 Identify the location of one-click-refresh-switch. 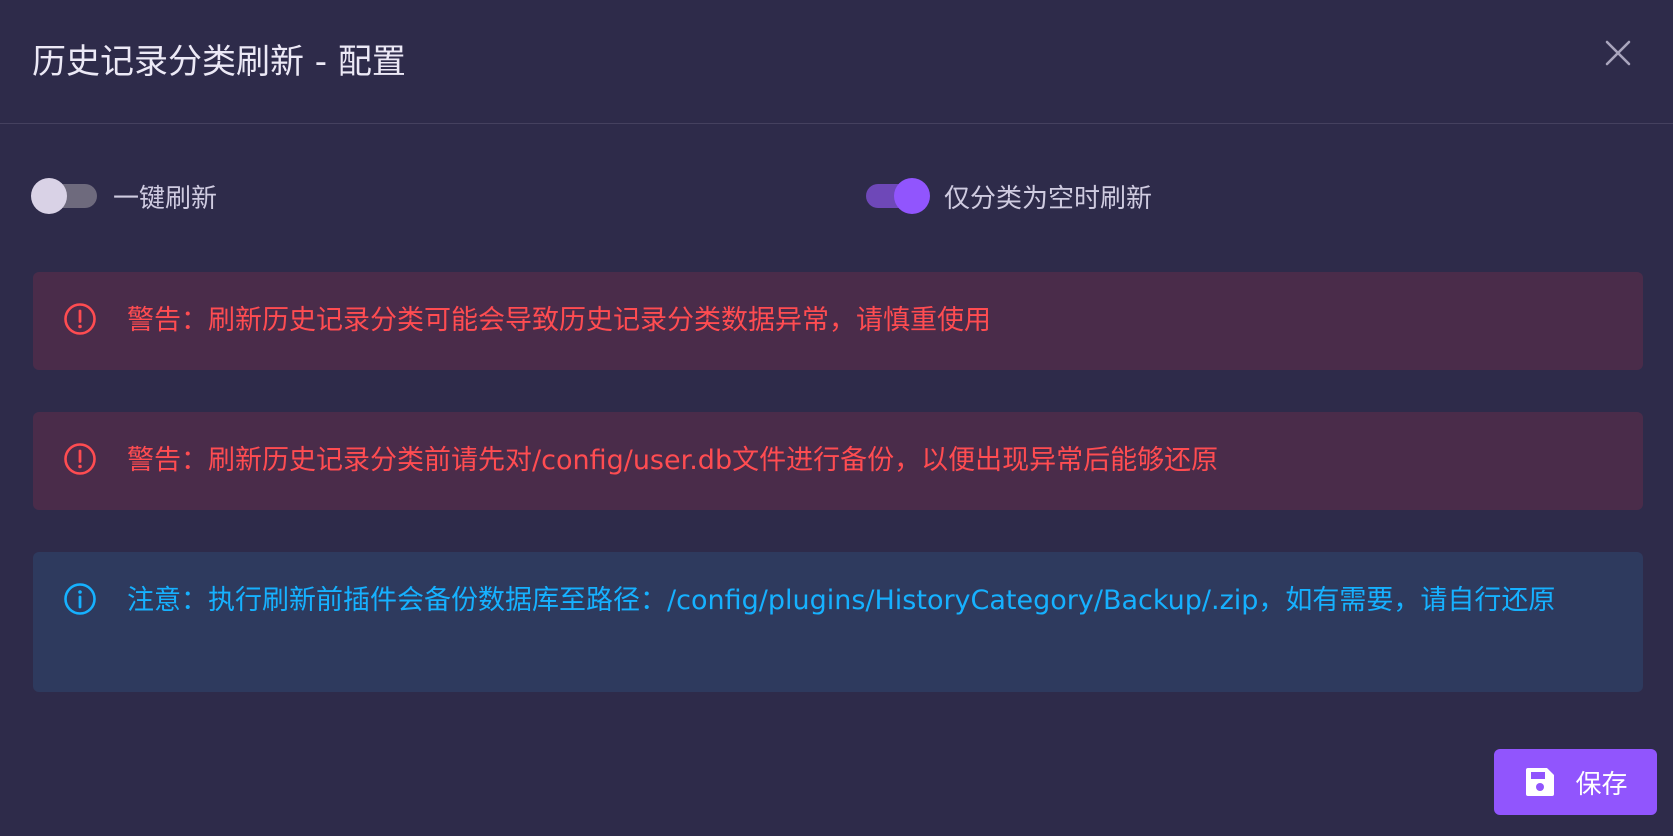
(65, 196).